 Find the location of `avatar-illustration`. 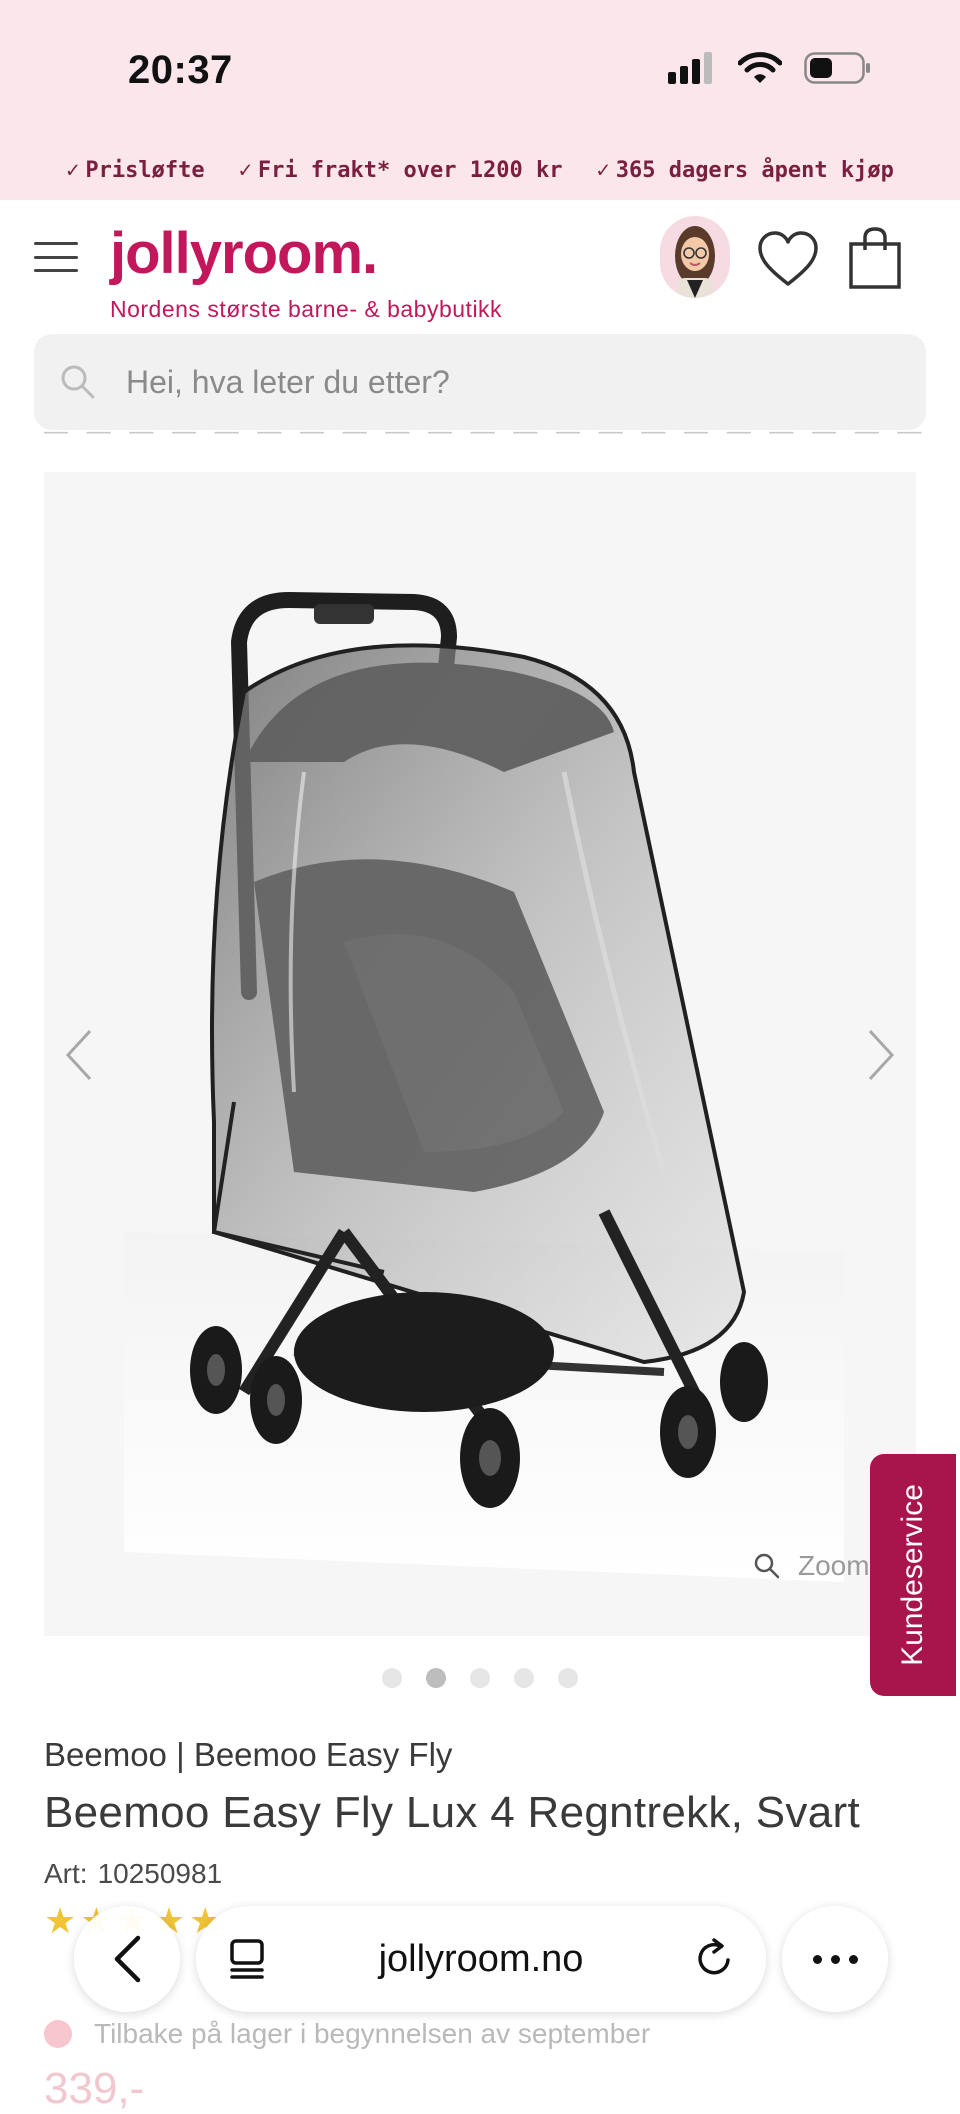

avatar-illustration is located at coordinates (695, 262).